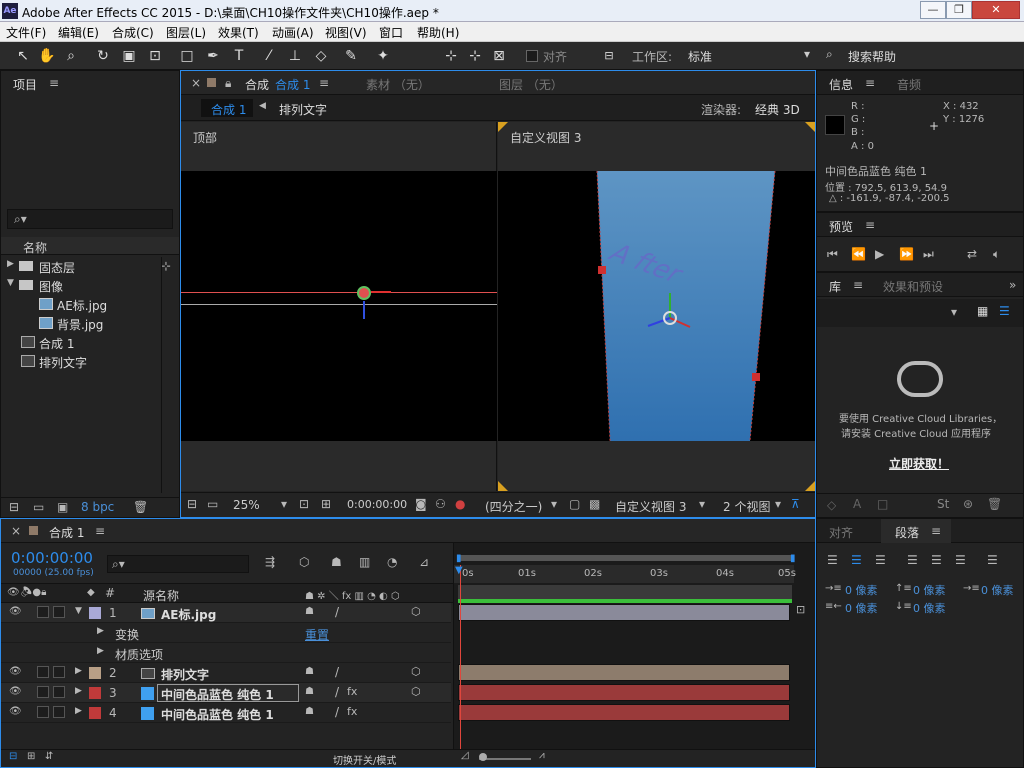  What do you see at coordinates (321, 56) in the screenshot?
I see `eraser-tool-icon: ◇` at bounding box center [321, 56].